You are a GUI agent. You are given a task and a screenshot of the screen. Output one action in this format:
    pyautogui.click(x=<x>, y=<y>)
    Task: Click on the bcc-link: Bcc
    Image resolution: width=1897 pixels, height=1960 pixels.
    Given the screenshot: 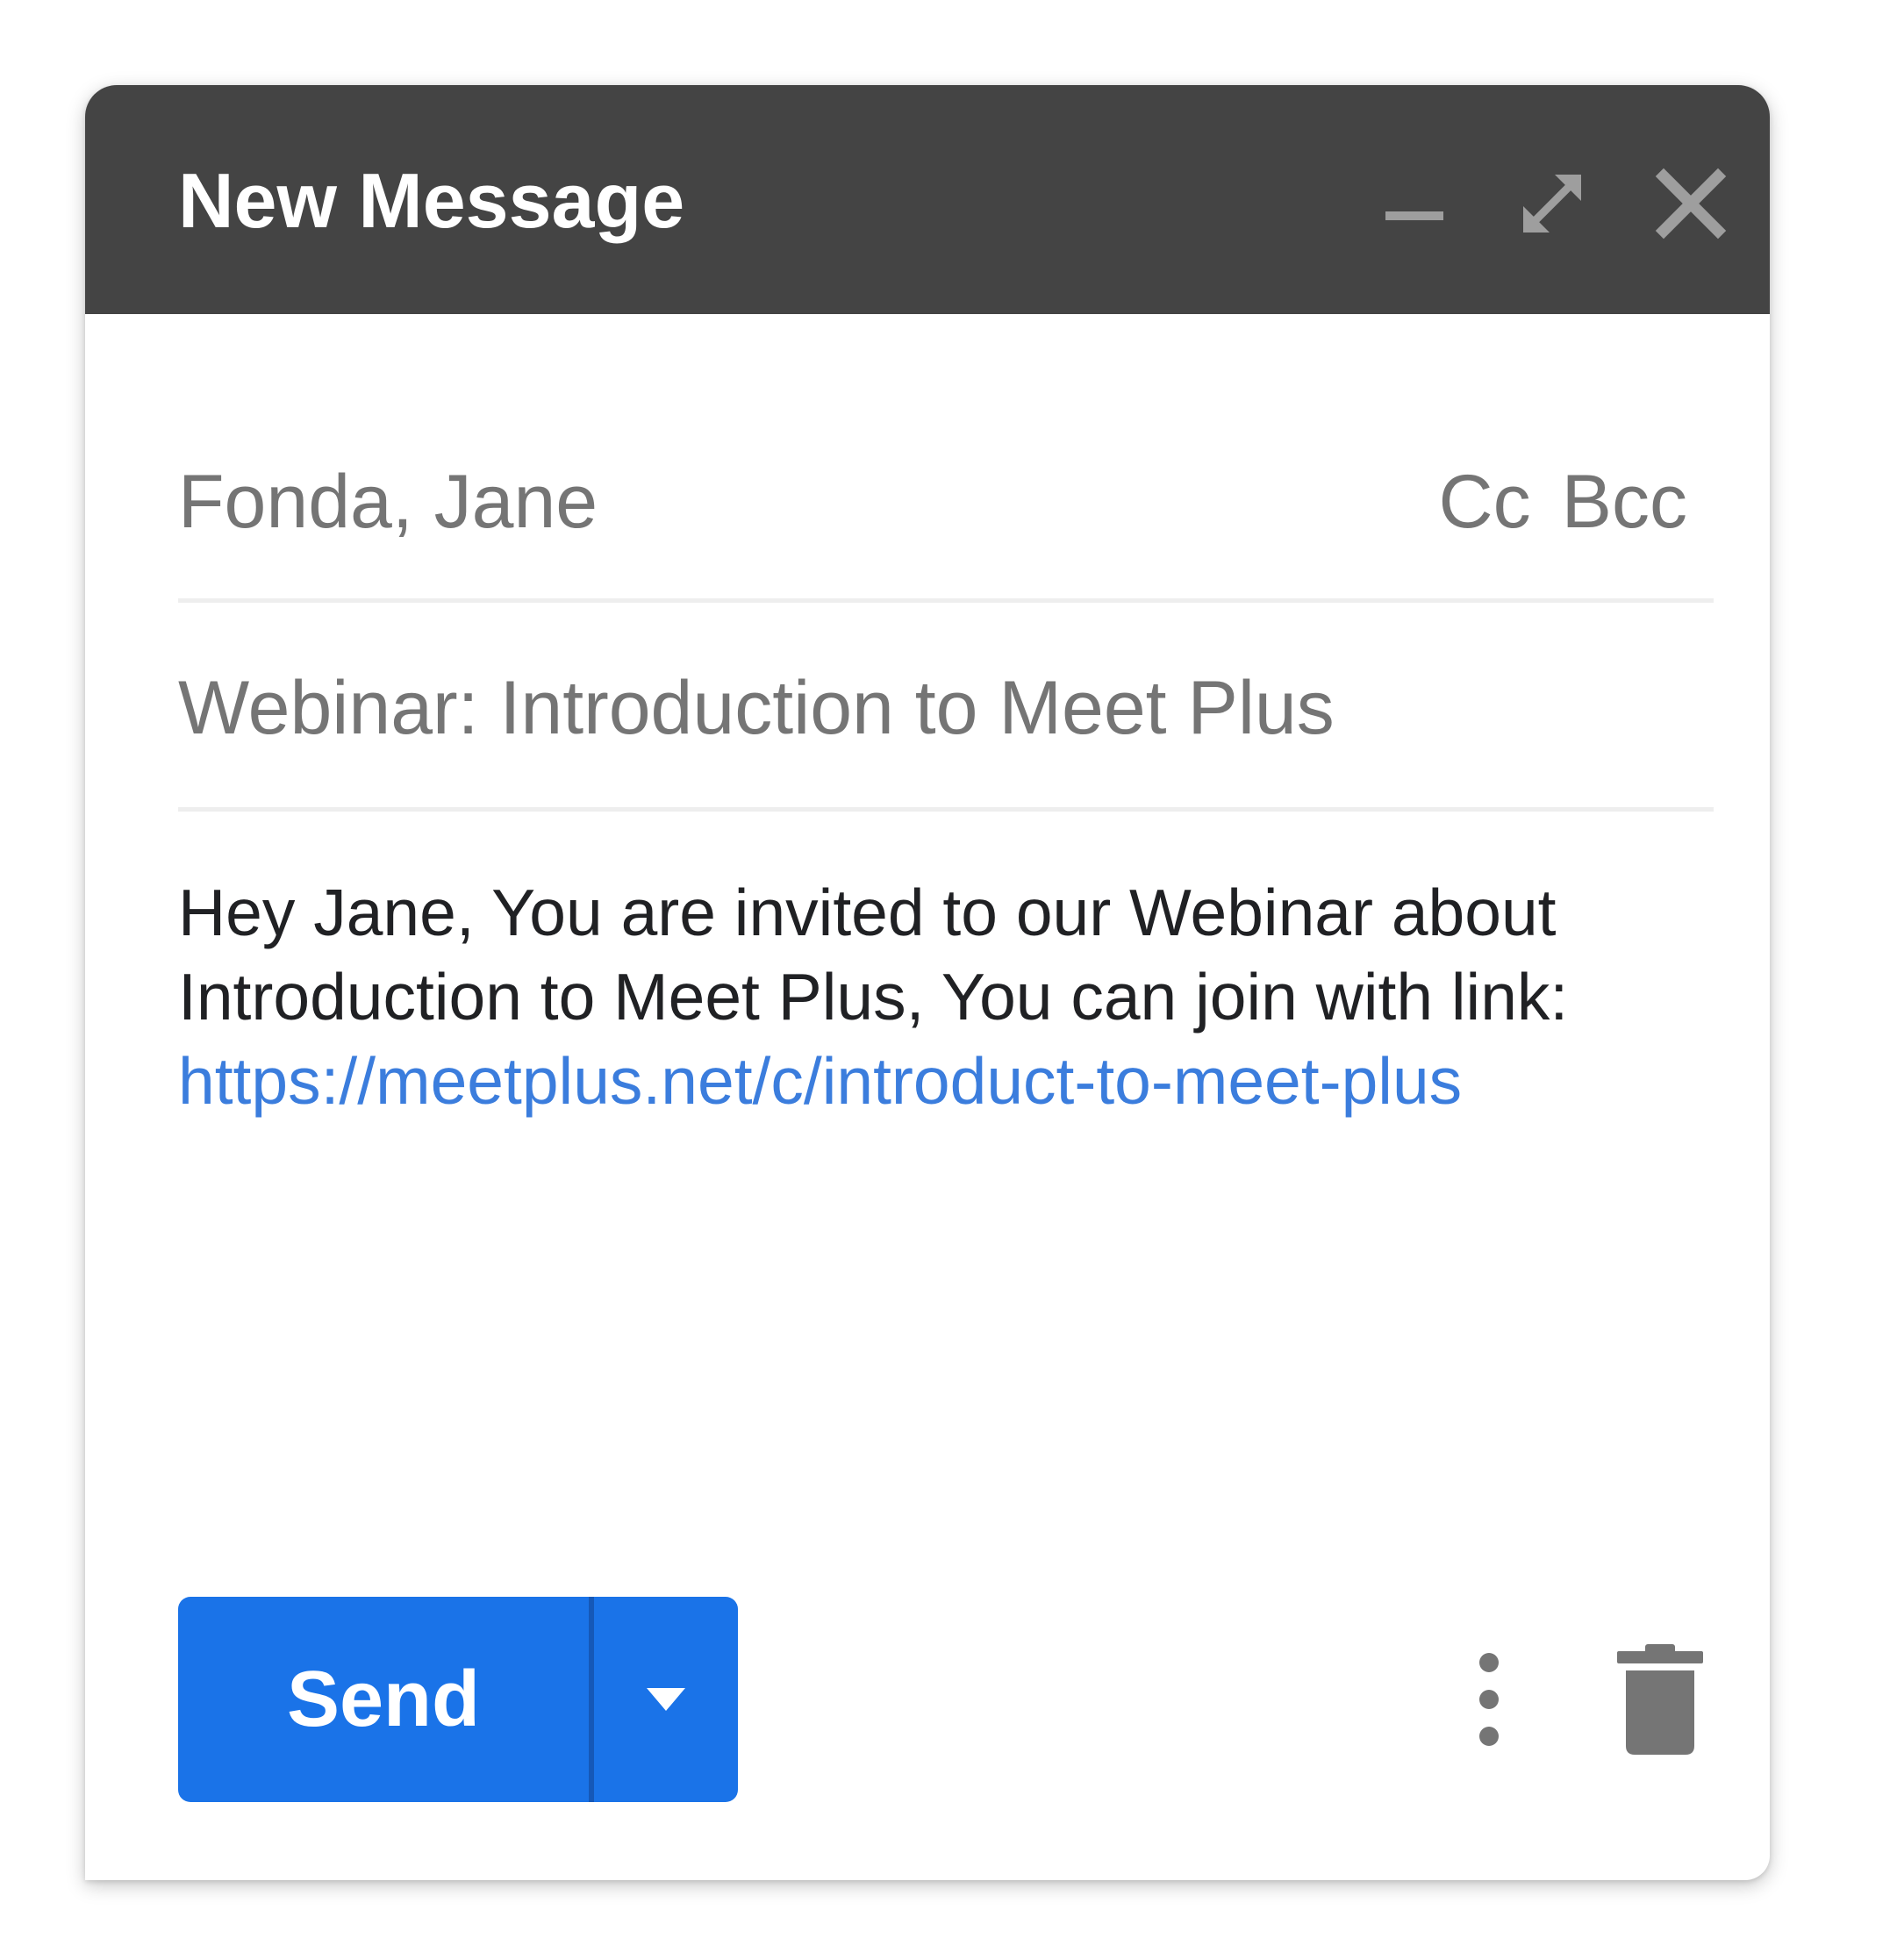 What is the action you would take?
    pyautogui.click(x=1624, y=502)
    